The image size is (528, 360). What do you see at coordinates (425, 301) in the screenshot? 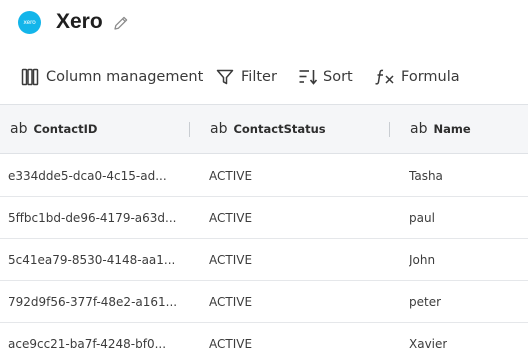
I see `cell-name: peter` at bounding box center [425, 301].